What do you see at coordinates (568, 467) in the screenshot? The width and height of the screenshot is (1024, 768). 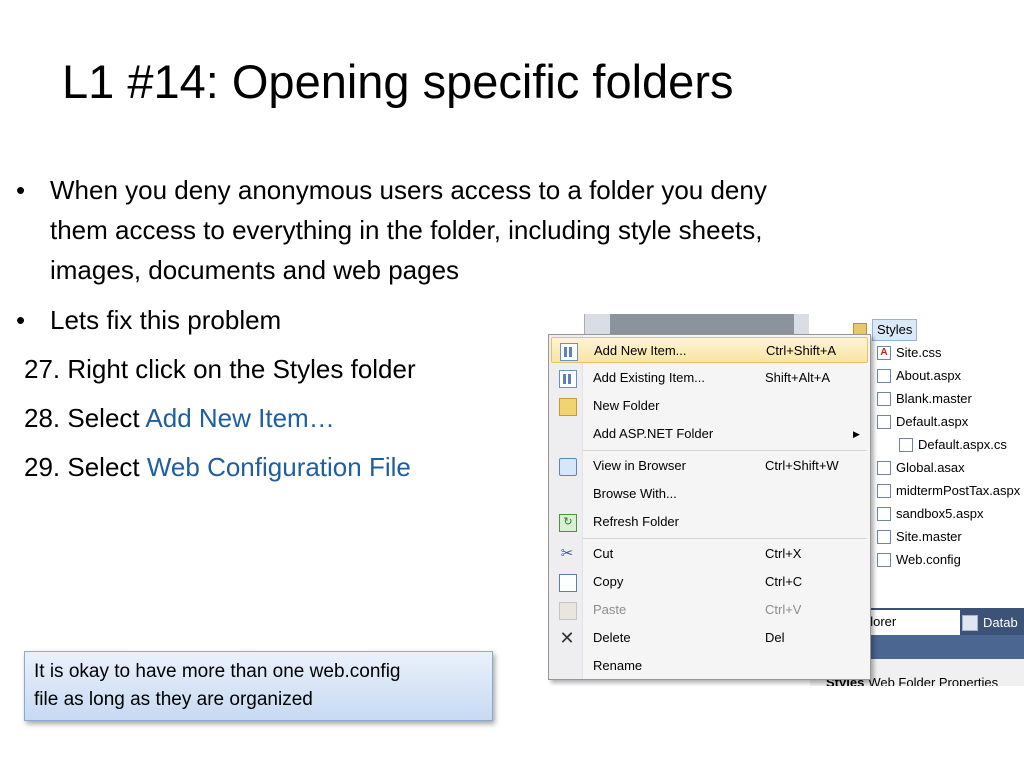 I see `view-in-browser-icon` at bounding box center [568, 467].